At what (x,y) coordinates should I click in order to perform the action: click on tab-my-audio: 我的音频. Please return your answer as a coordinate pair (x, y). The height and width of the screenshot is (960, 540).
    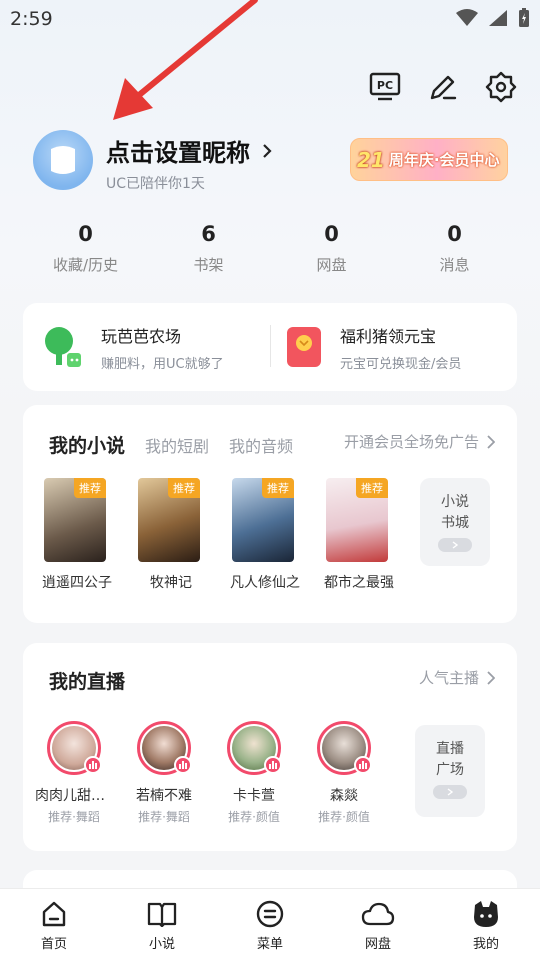
    Looking at the image, I should click on (261, 445).